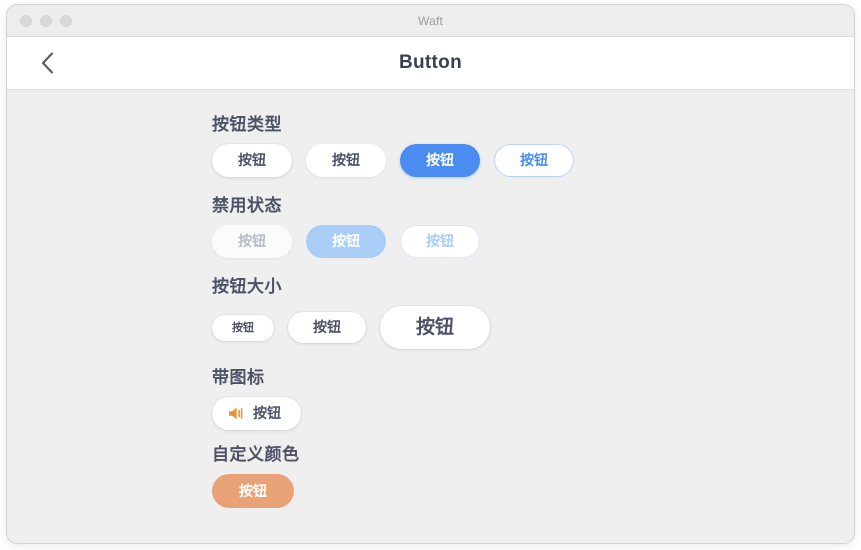 Image resolution: width=861 pixels, height=550 pixels. Describe the element at coordinates (256, 454) in the screenshot. I see `section-title-custom-color: 自定义颜色` at that location.